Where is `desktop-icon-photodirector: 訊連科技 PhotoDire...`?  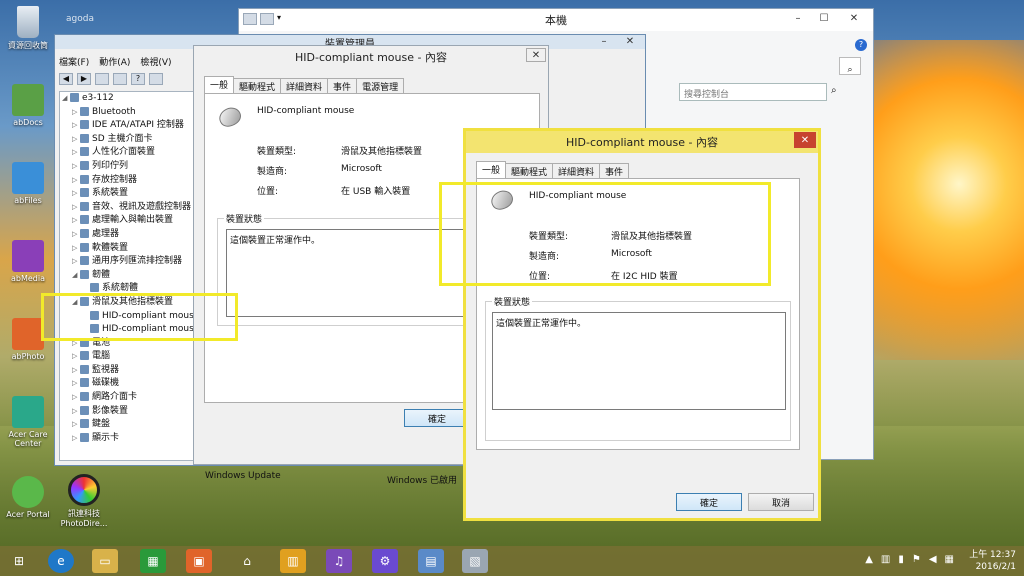
desktop-icon-photodirector: 訊連科技 PhotoDire... is located at coordinates (84, 501).